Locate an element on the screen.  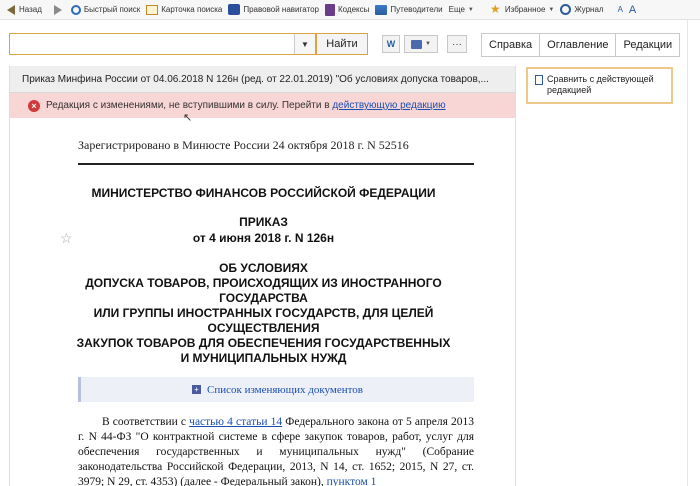
find-button: Найти is located at coordinates (342, 44).